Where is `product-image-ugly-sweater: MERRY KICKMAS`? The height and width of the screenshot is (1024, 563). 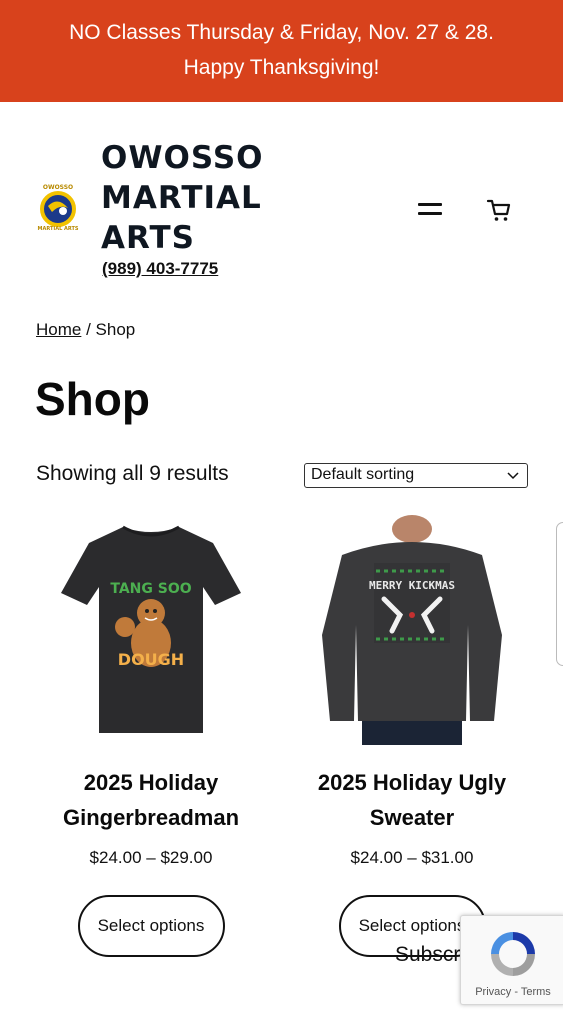 product-image-ugly-sweater: MERRY KICKMAS is located at coordinates (412, 630).